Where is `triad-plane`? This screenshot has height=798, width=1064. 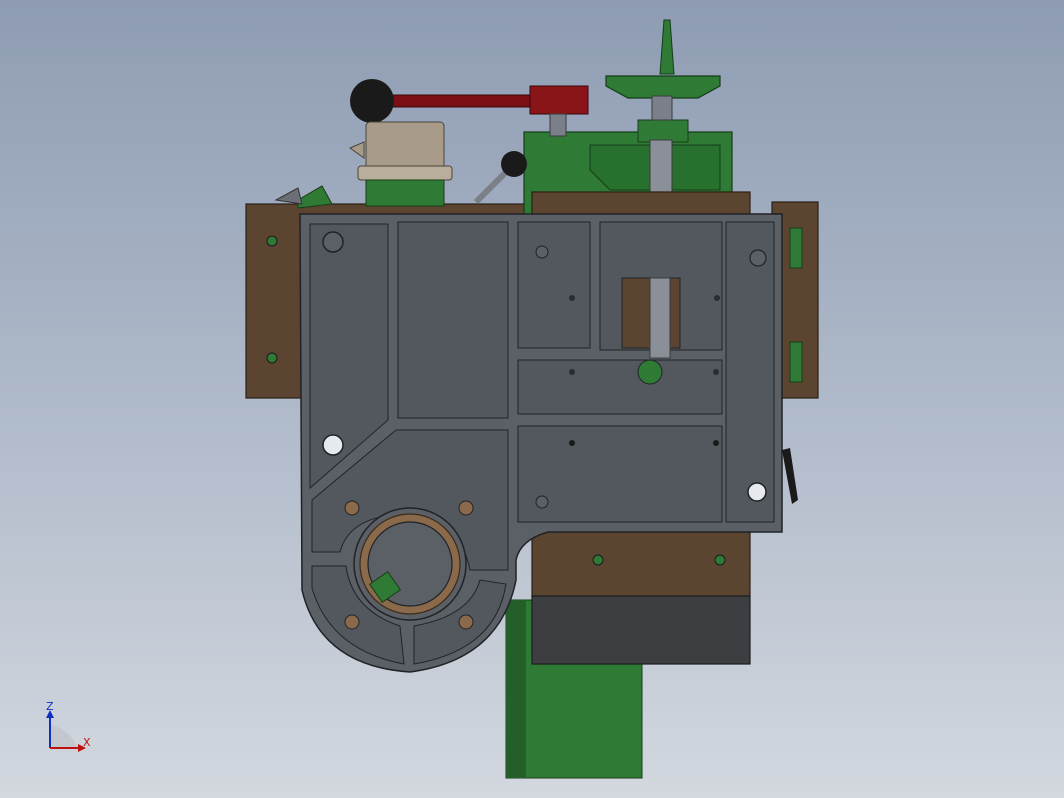
triad-plane is located at coordinates (64, 736).